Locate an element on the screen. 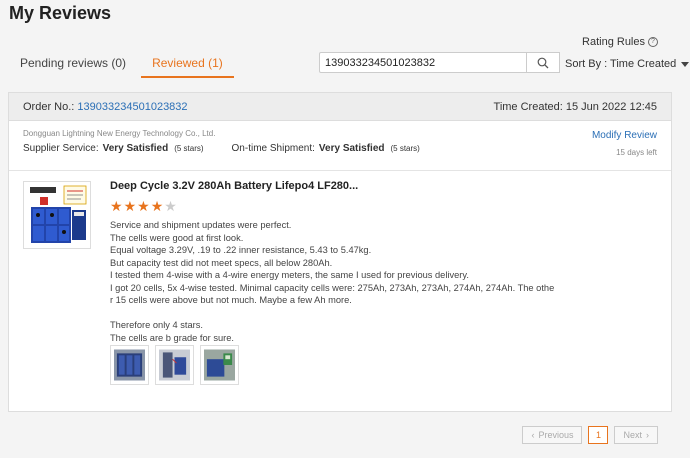  rating-rules-link: Rating Rules ? is located at coordinates (620, 42).